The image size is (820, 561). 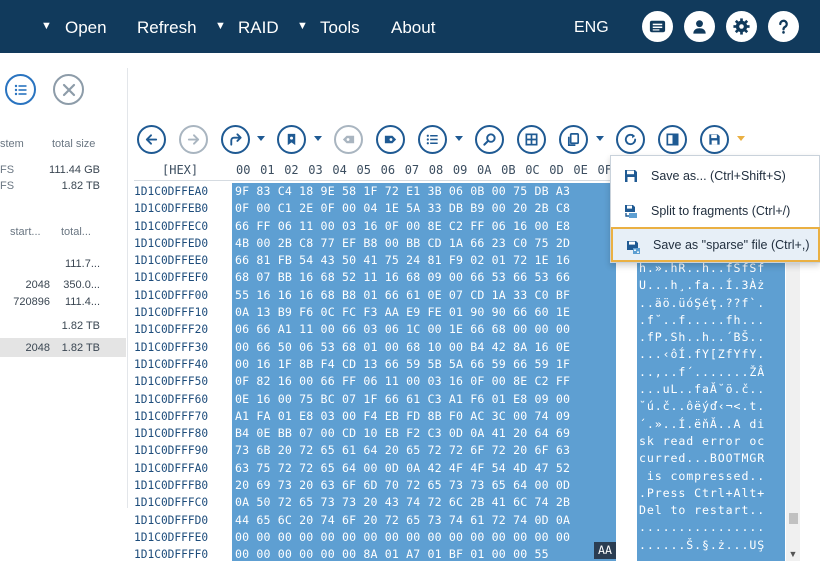 I want to click on hex-cursor-byte: AA, so click(x=605, y=550).